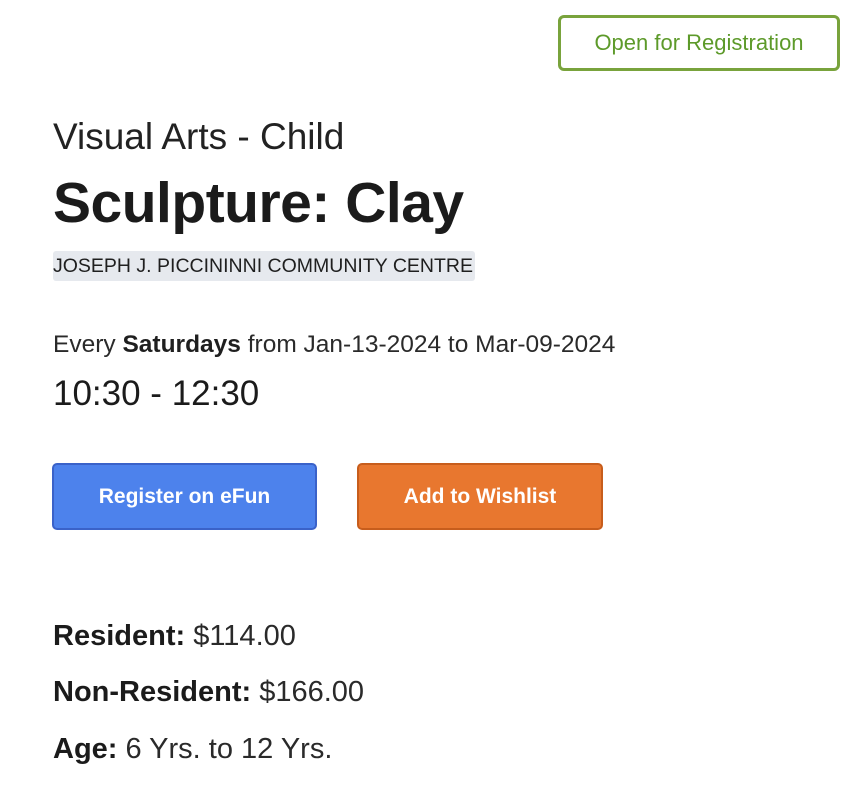 This screenshot has height=802, width=856. I want to click on resident-price-label: Resident:, so click(119, 636).